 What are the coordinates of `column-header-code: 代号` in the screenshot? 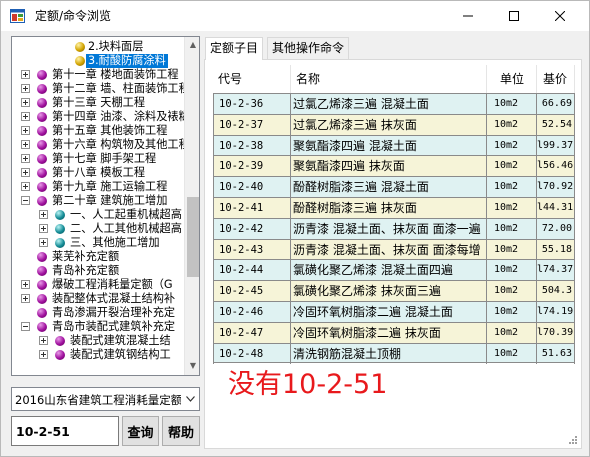 It's located at (252, 79).